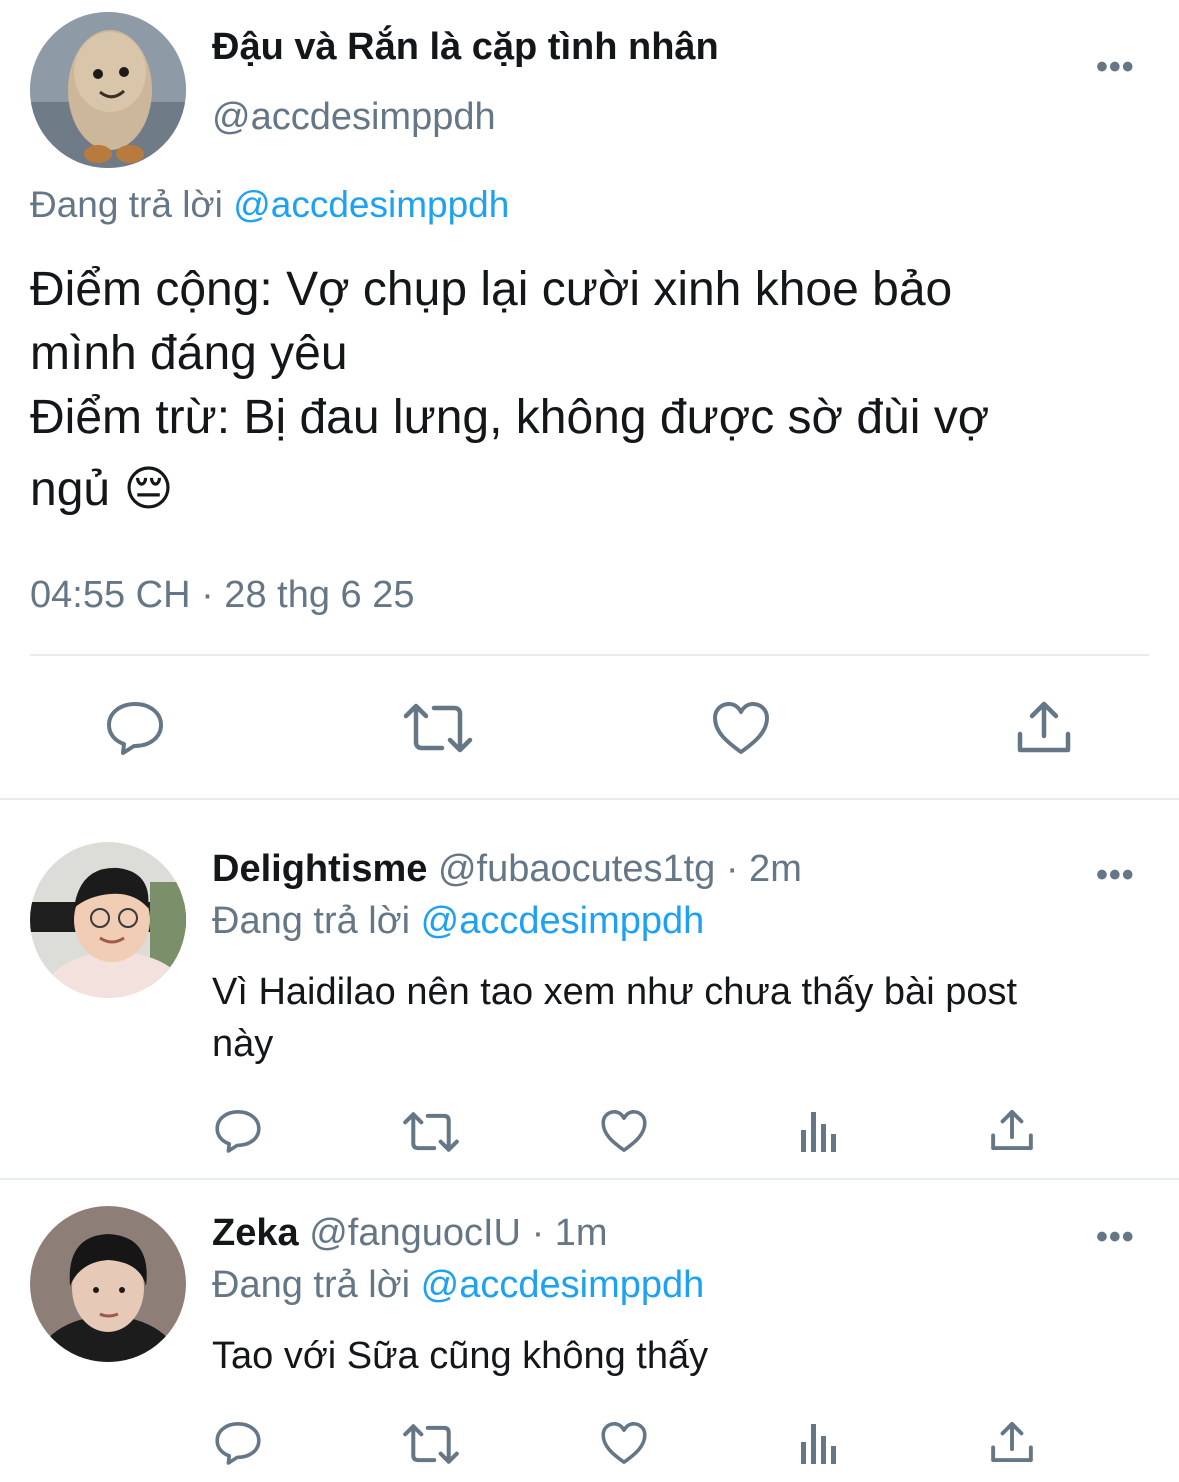  What do you see at coordinates (589, 1179) in the screenshot?
I see `reply-1-divider` at bounding box center [589, 1179].